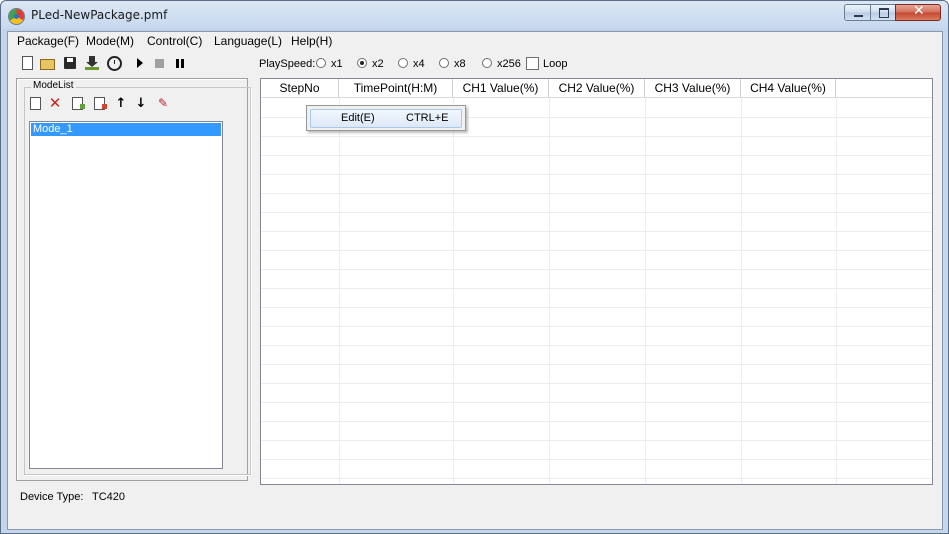 This screenshot has width=949, height=534. I want to click on maximize-button, so click(883, 12).